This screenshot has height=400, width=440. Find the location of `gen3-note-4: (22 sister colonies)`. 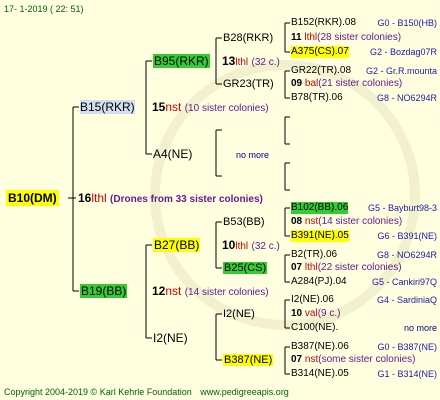

gen3-note-4: (22 sister colonies) is located at coordinates (359, 267).